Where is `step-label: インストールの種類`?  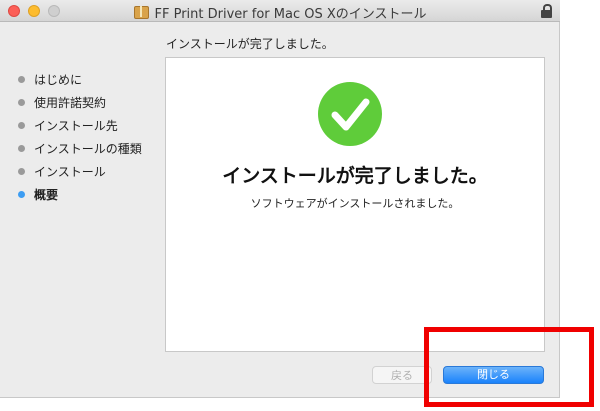 step-label: インストールの種類 is located at coordinates (88, 149).